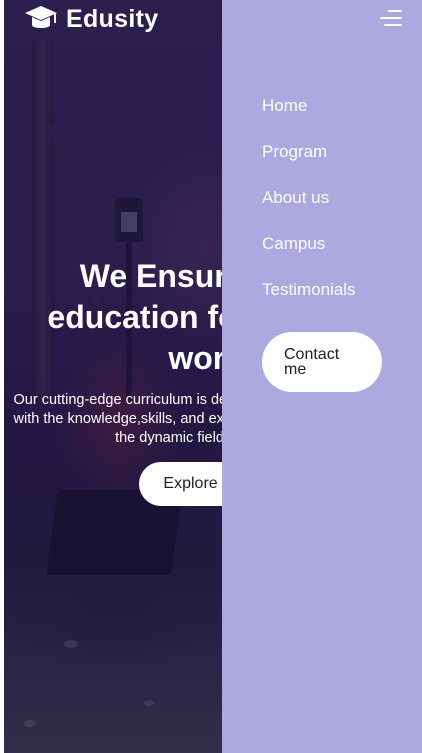  What do you see at coordinates (41, 17) in the screenshot?
I see `graduation-cap-icon` at bounding box center [41, 17].